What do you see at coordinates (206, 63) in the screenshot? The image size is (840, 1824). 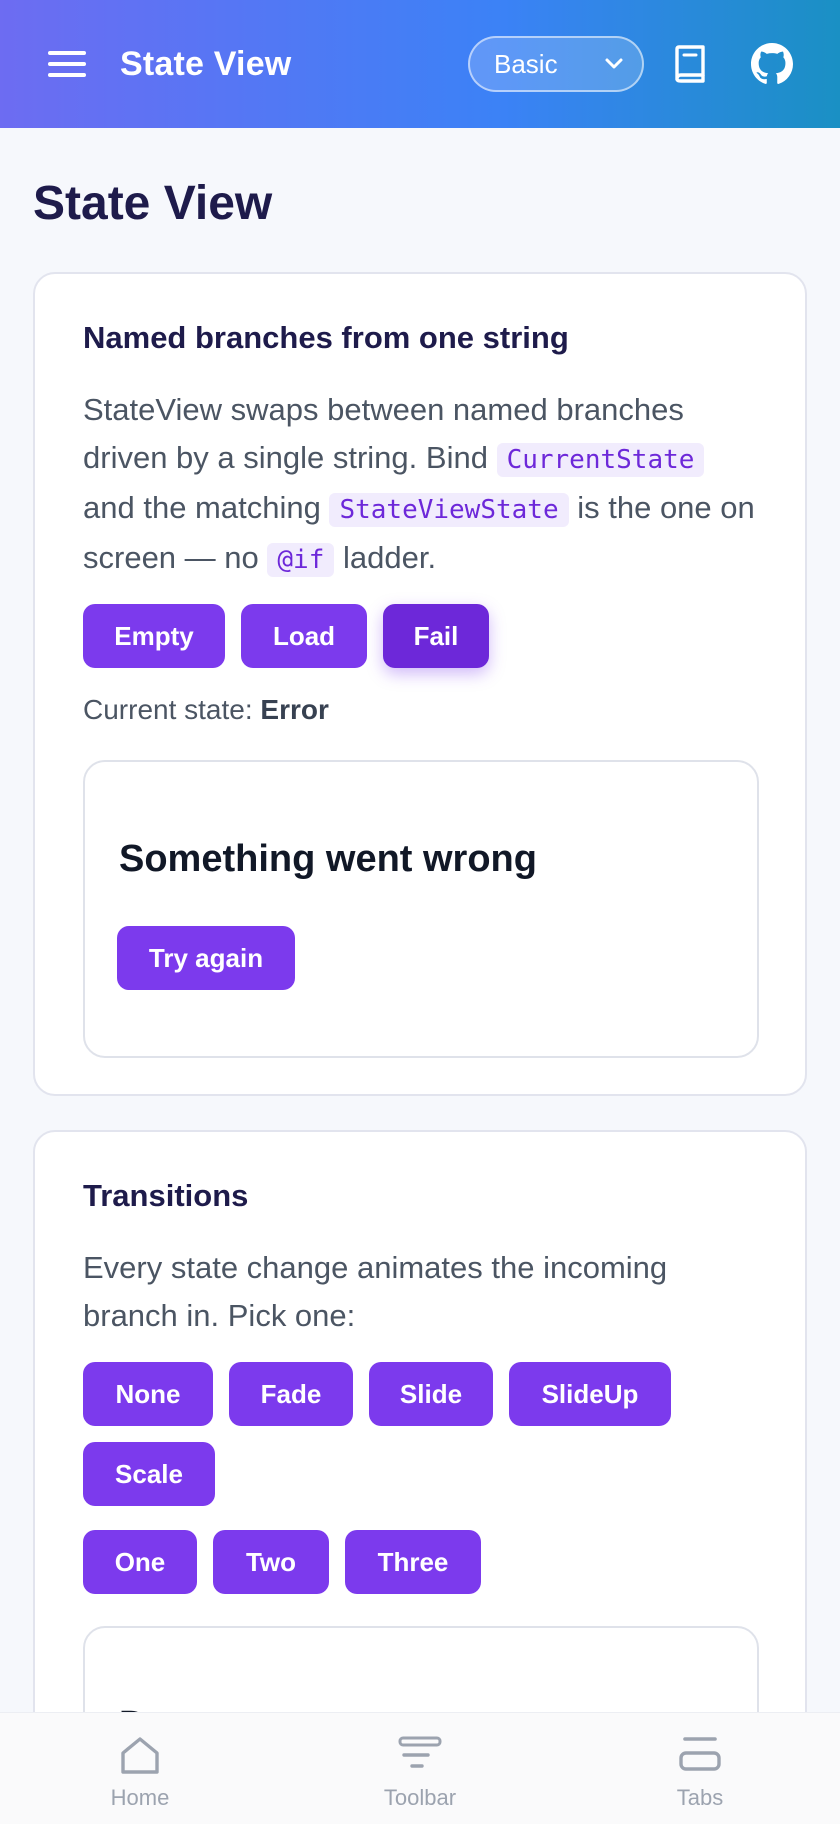 I see `app-title: State View` at bounding box center [206, 63].